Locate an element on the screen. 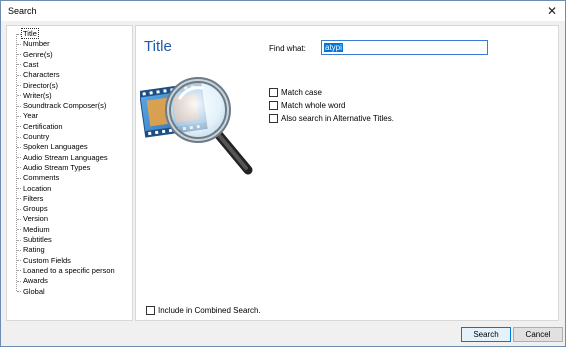 The image size is (566, 347). tree-item-label: Groups is located at coordinates (35, 209).